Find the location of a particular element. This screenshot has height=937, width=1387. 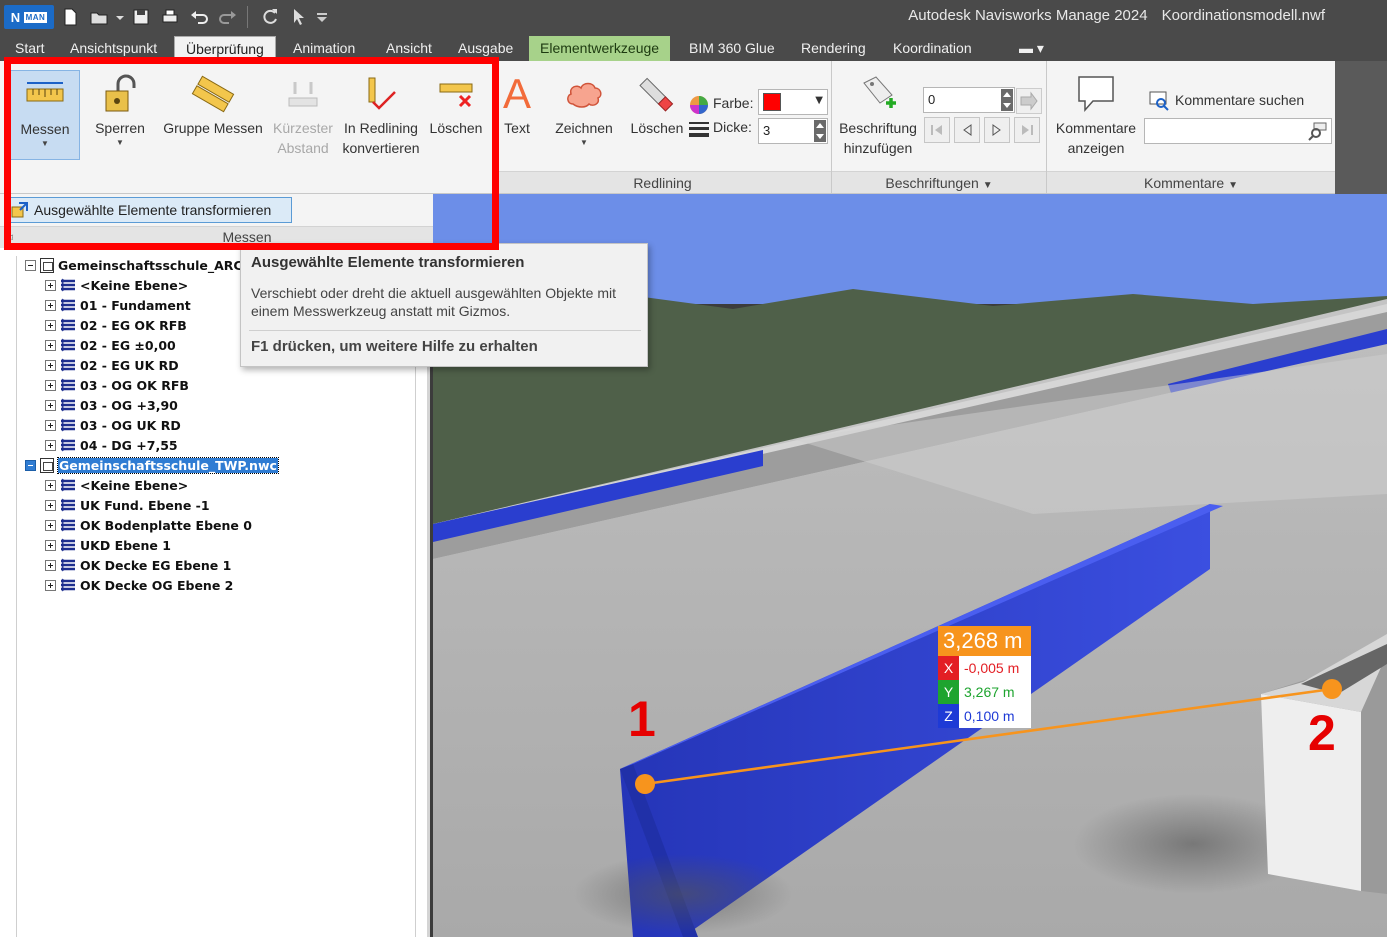

tree-level-row: 03 - OG OK RFB is located at coordinates (117, 386).